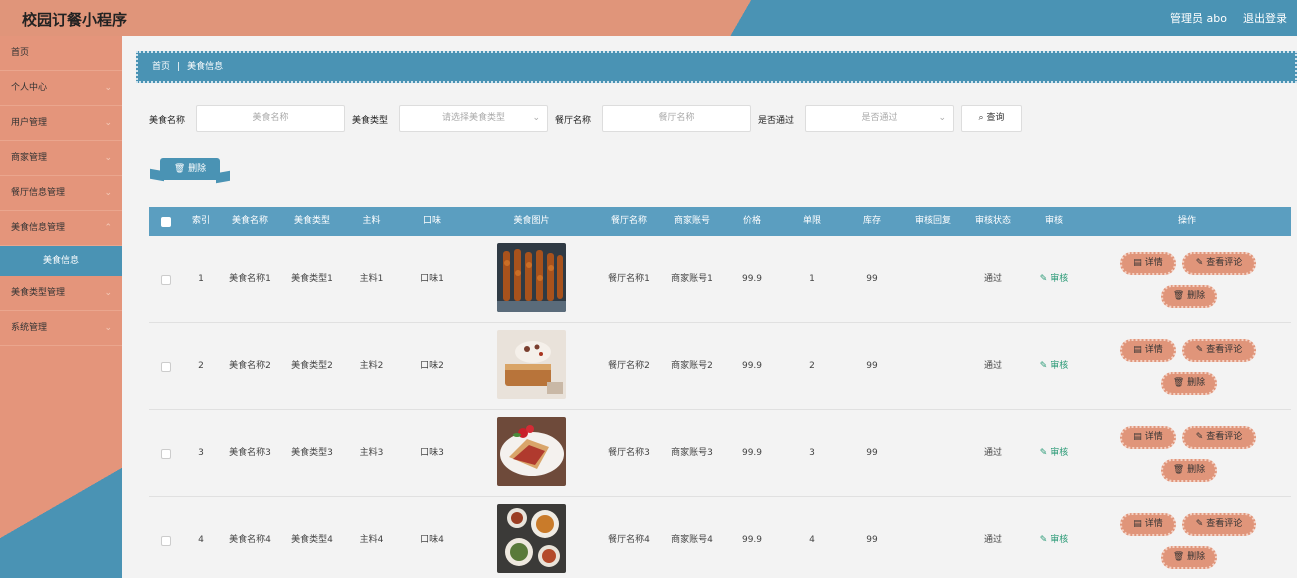  I want to click on cell-limit: 1, so click(812, 279).